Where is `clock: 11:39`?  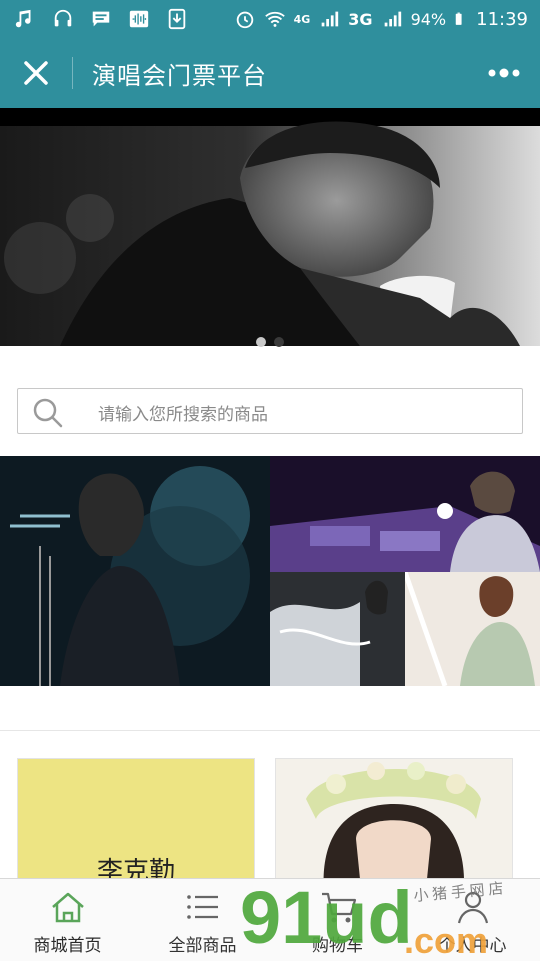 clock: 11:39 is located at coordinates (502, 19).